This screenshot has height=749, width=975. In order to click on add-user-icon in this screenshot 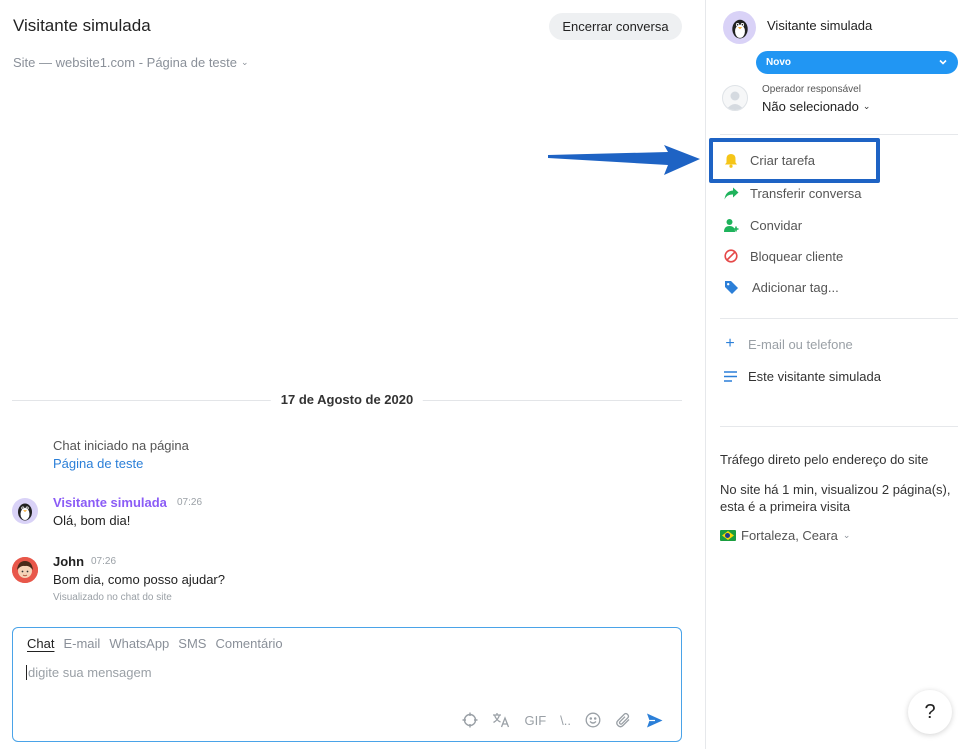, I will do `click(731, 225)`.